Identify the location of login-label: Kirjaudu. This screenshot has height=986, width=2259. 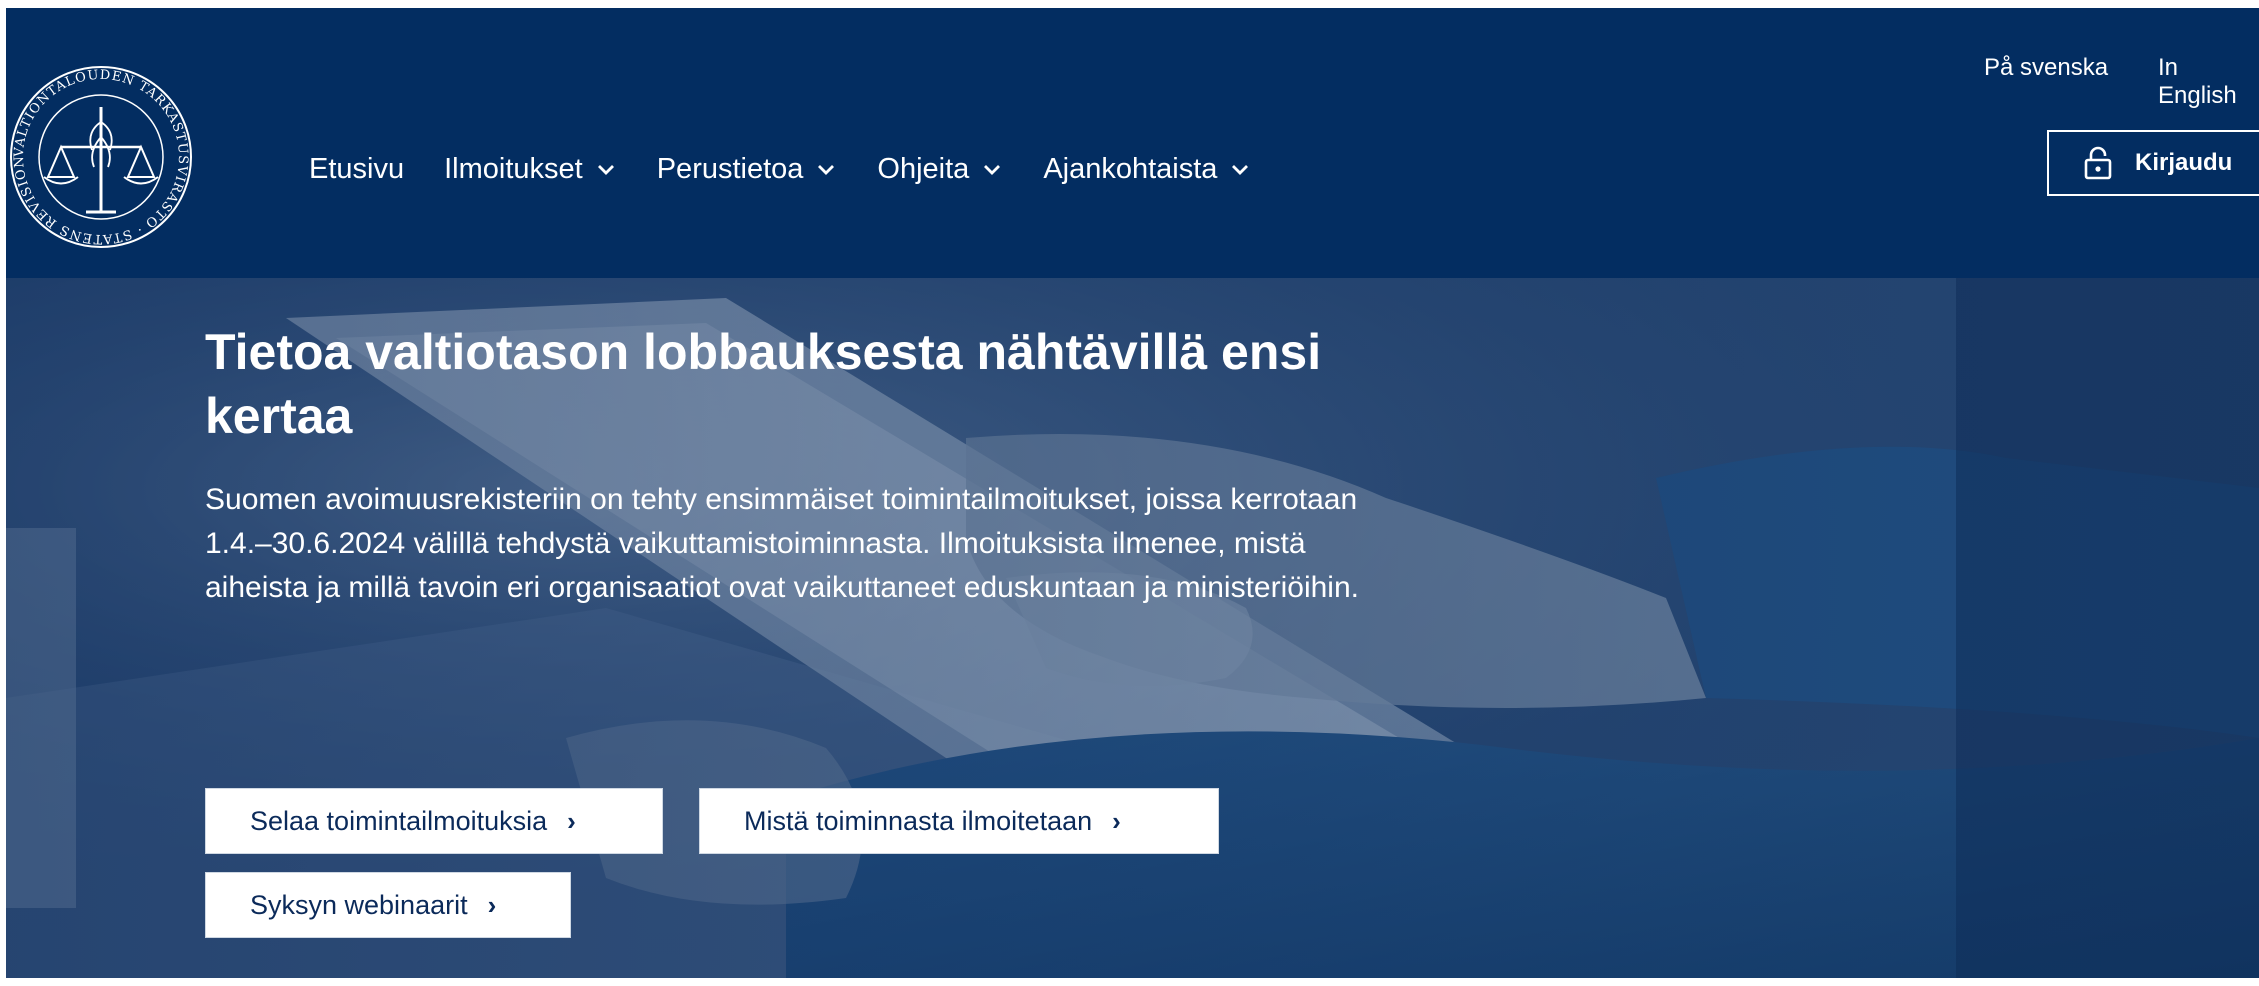
(2184, 162).